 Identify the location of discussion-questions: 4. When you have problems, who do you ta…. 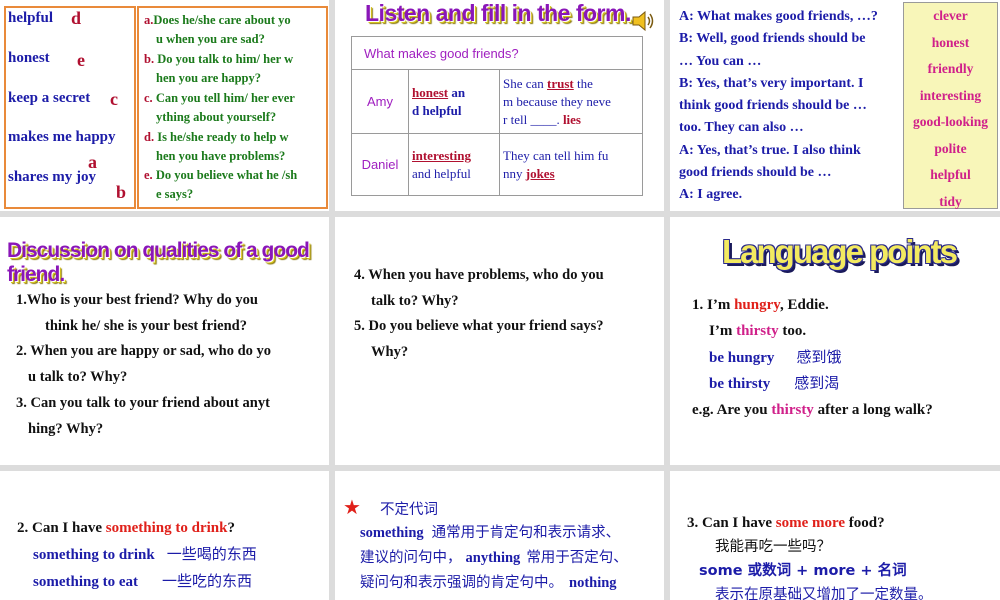
(479, 314).